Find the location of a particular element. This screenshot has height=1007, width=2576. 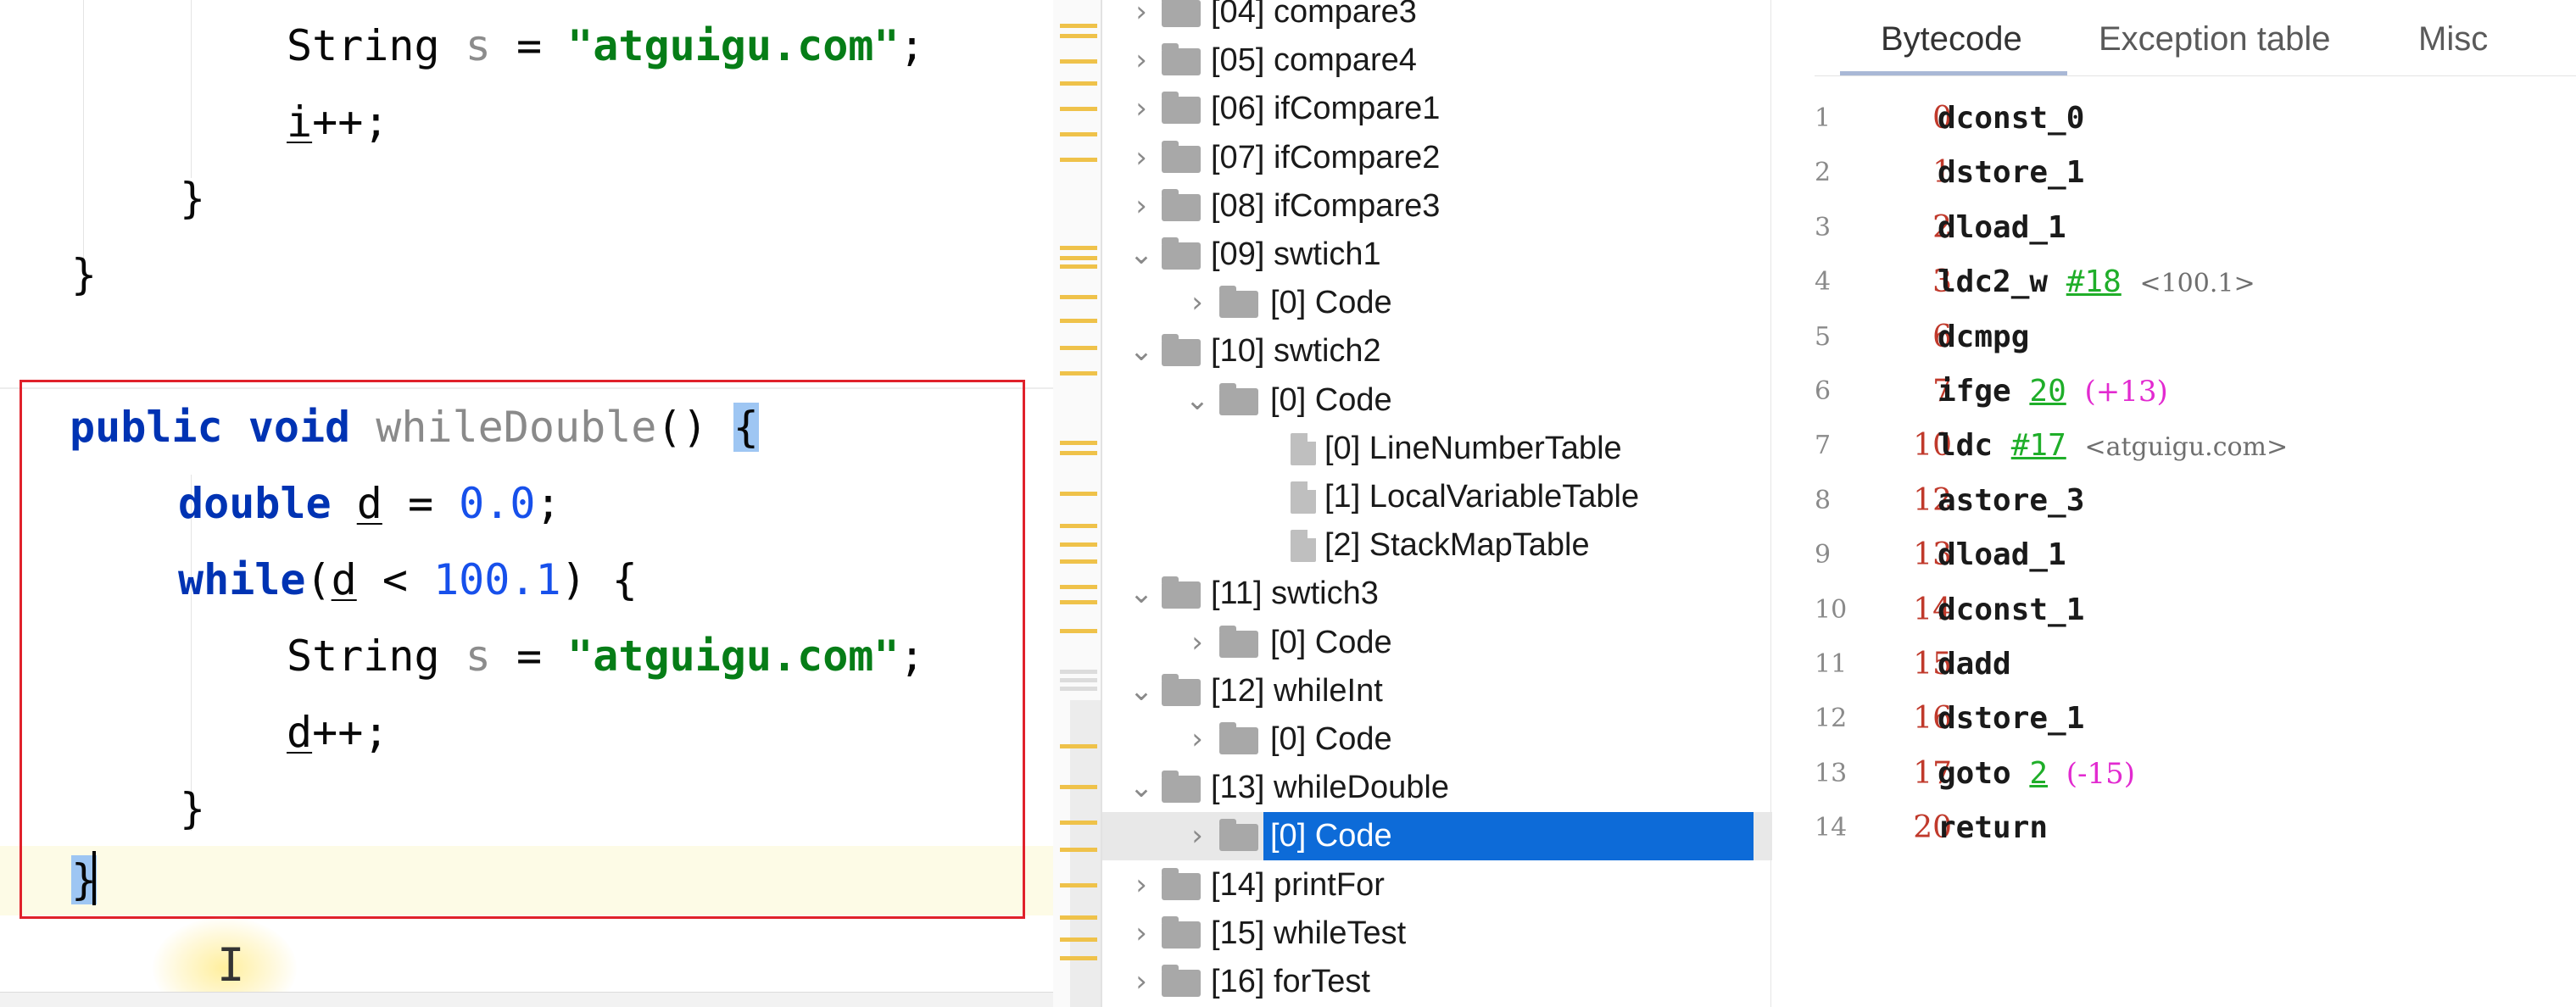

bytecode-row: 9 13 dload_1 is located at coordinates (2195, 555).